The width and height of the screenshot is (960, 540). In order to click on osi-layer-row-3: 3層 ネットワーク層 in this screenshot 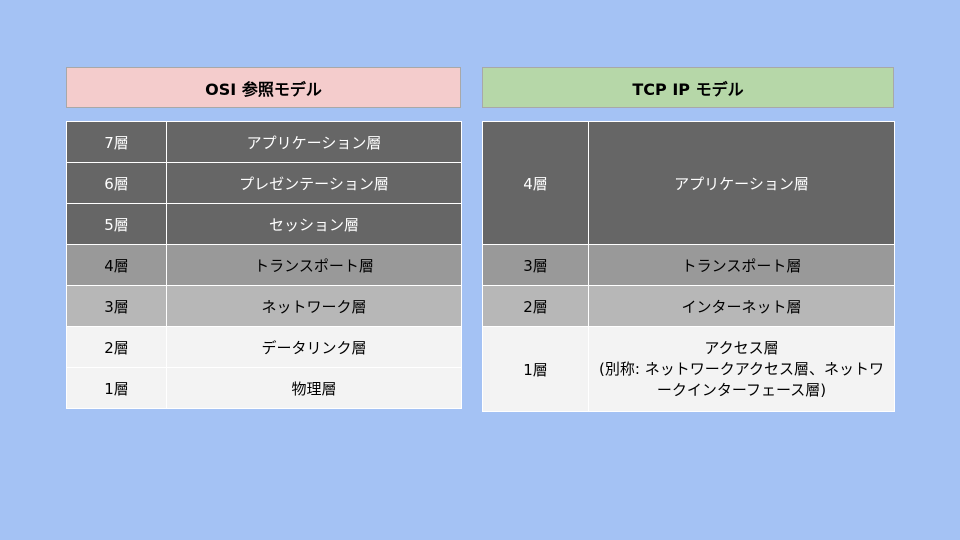, I will do `click(264, 306)`.